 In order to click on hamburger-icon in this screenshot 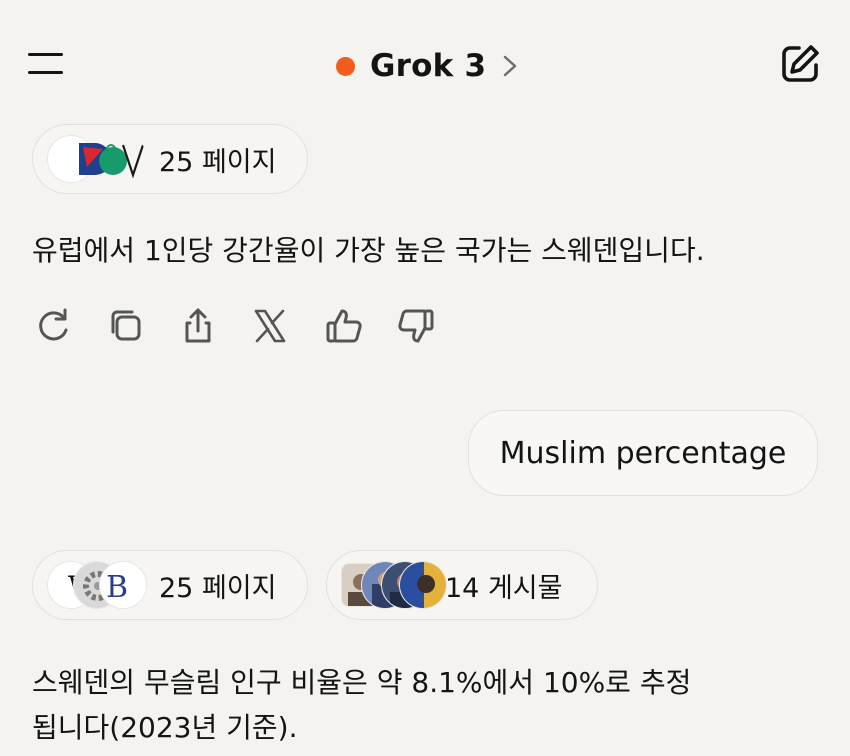, I will do `click(45, 54)`.